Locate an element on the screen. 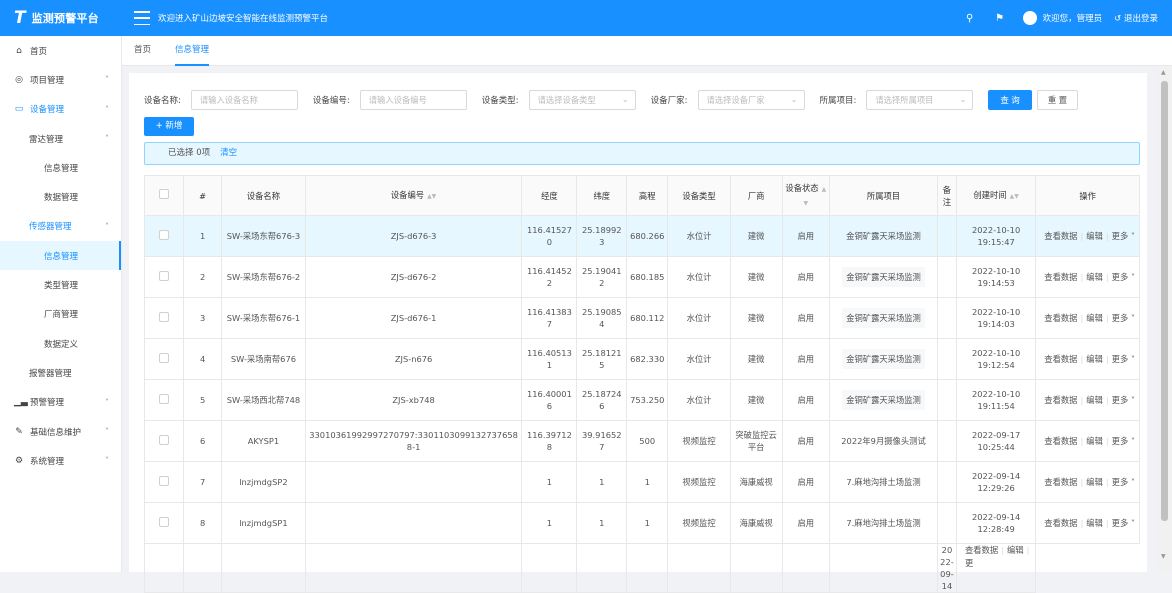 The width and height of the screenshot is (1172, 593). sidebar-item: ⚙ 系统管理 ˅ is located at coordinates (60, 460).